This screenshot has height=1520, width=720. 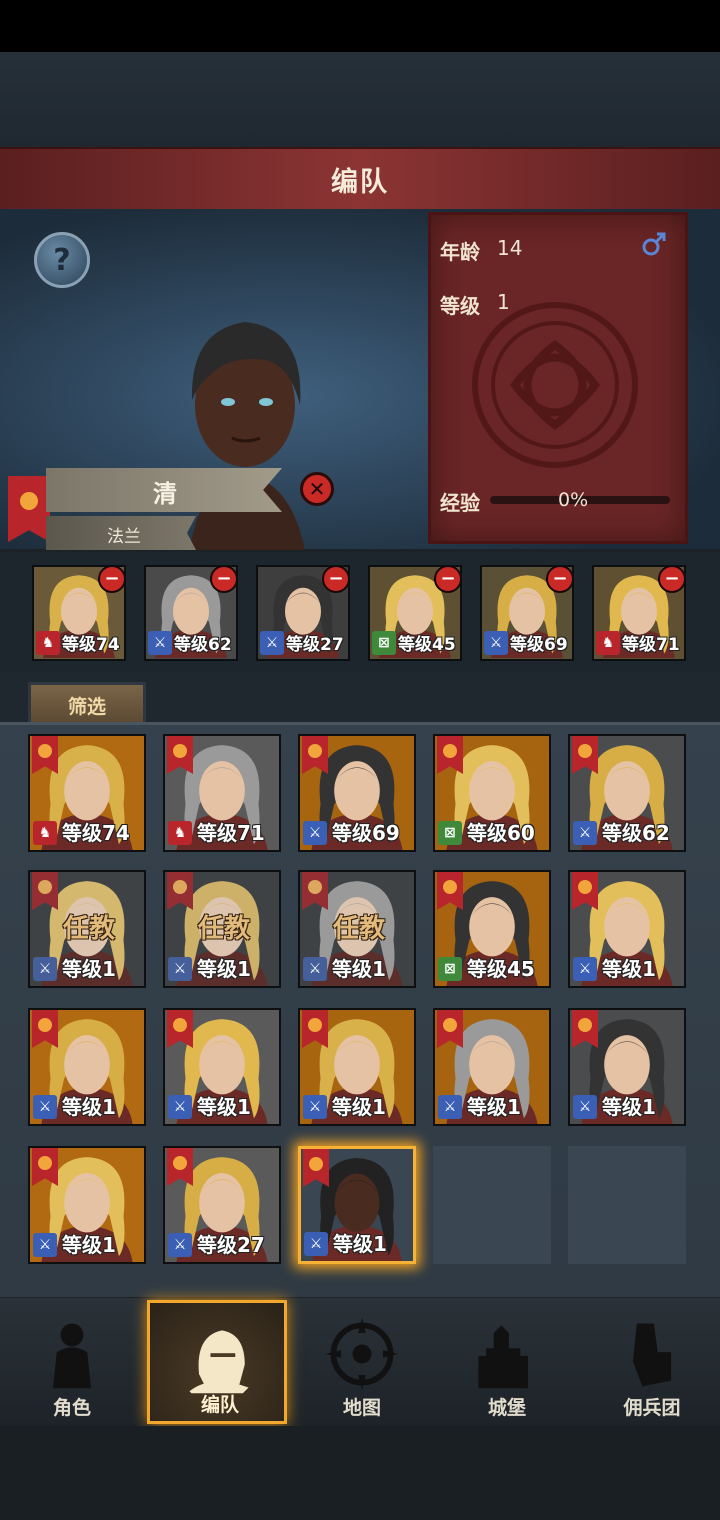 What do you see at coordinates (203, 645) in the screenshot?
I see `team-member-level: 等级62` at bounding box center [203, 645].